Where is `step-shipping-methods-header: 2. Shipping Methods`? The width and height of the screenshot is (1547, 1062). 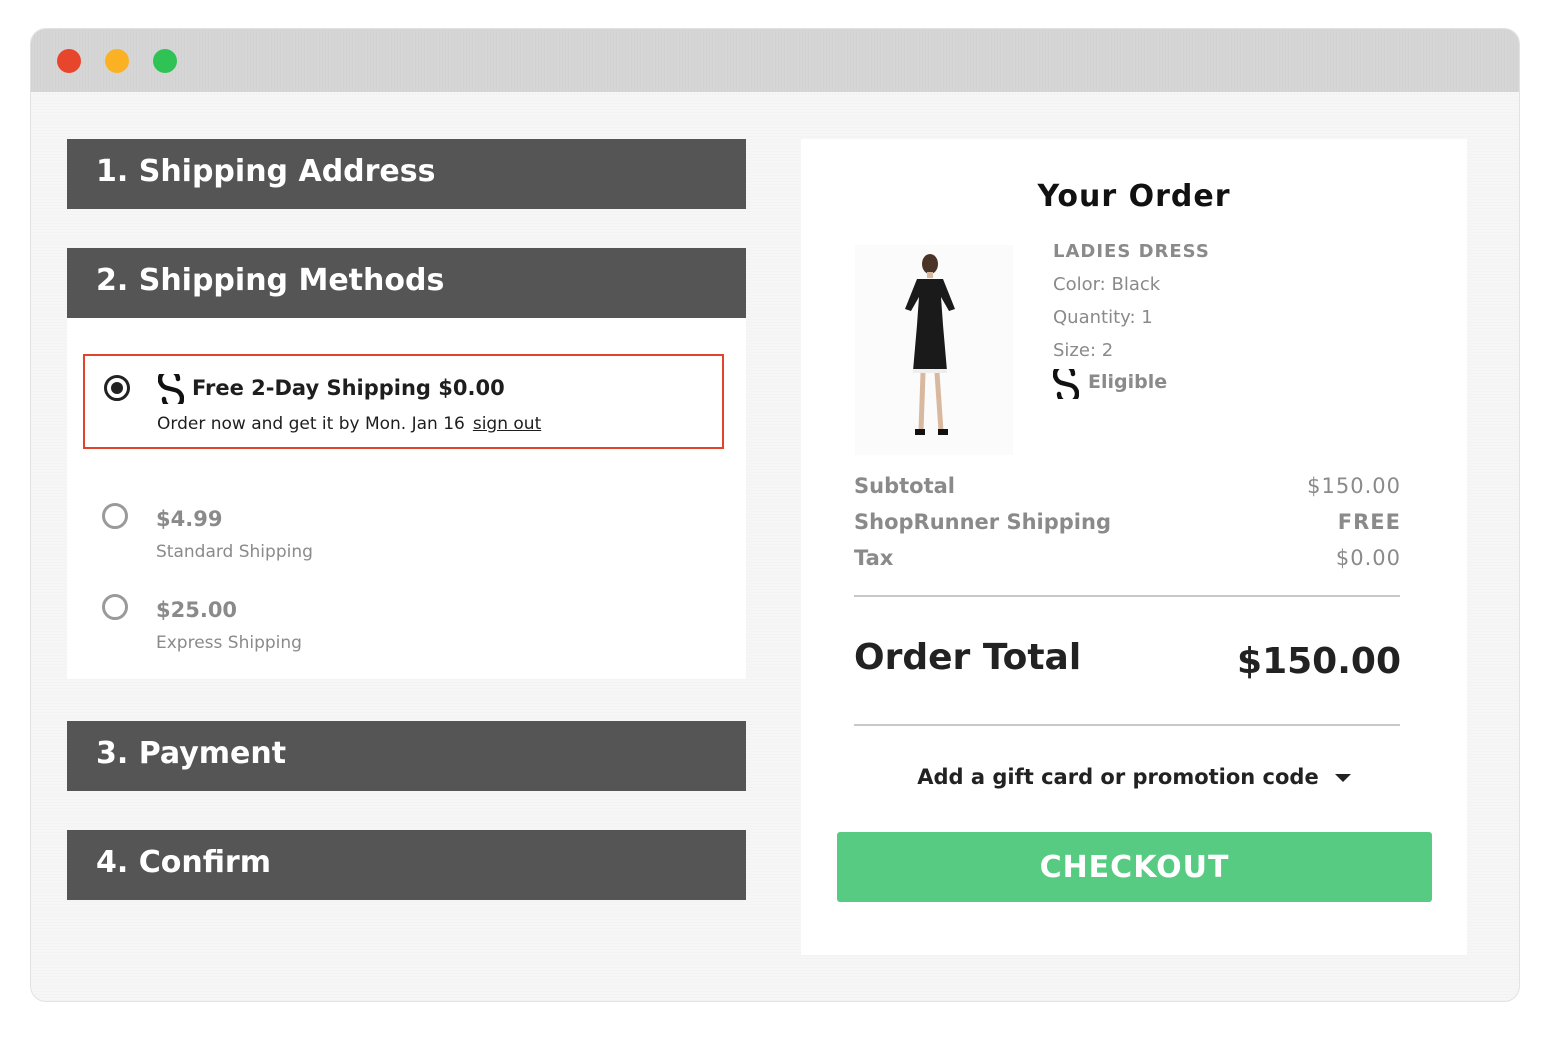
step-shipping-methods-header: 2. Shipping Methods is located at coordinates (406, 283).